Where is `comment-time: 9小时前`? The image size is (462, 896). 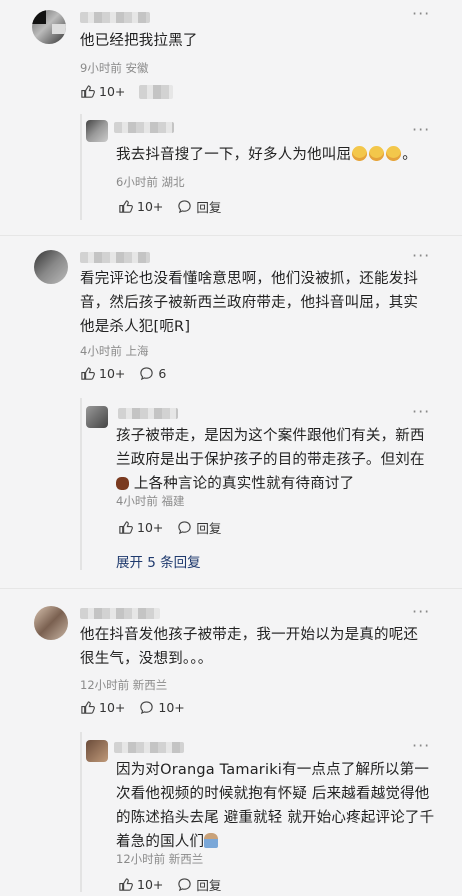
comment-time: 9小时前 is located at coordinates (101, 68).